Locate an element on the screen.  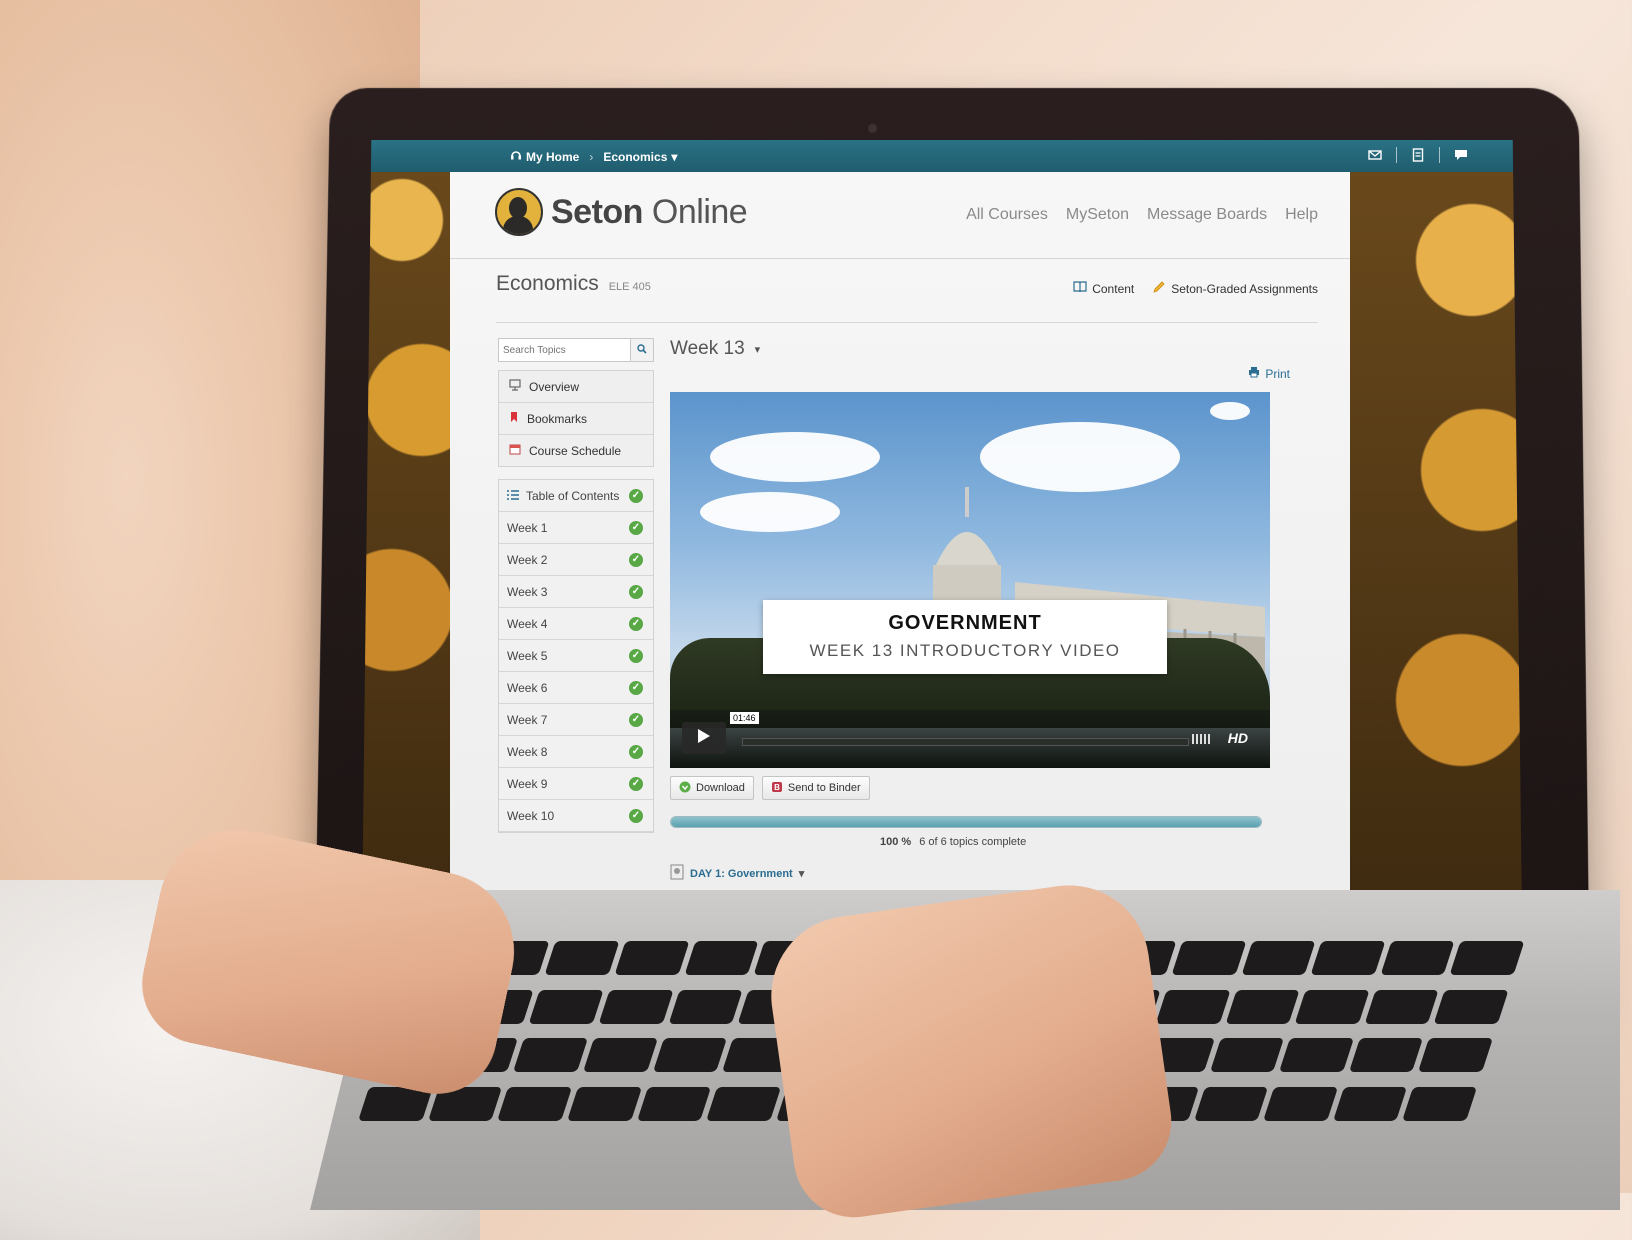
send-to-binder-button: B Send to Binder is located at coordinates (815, 788).